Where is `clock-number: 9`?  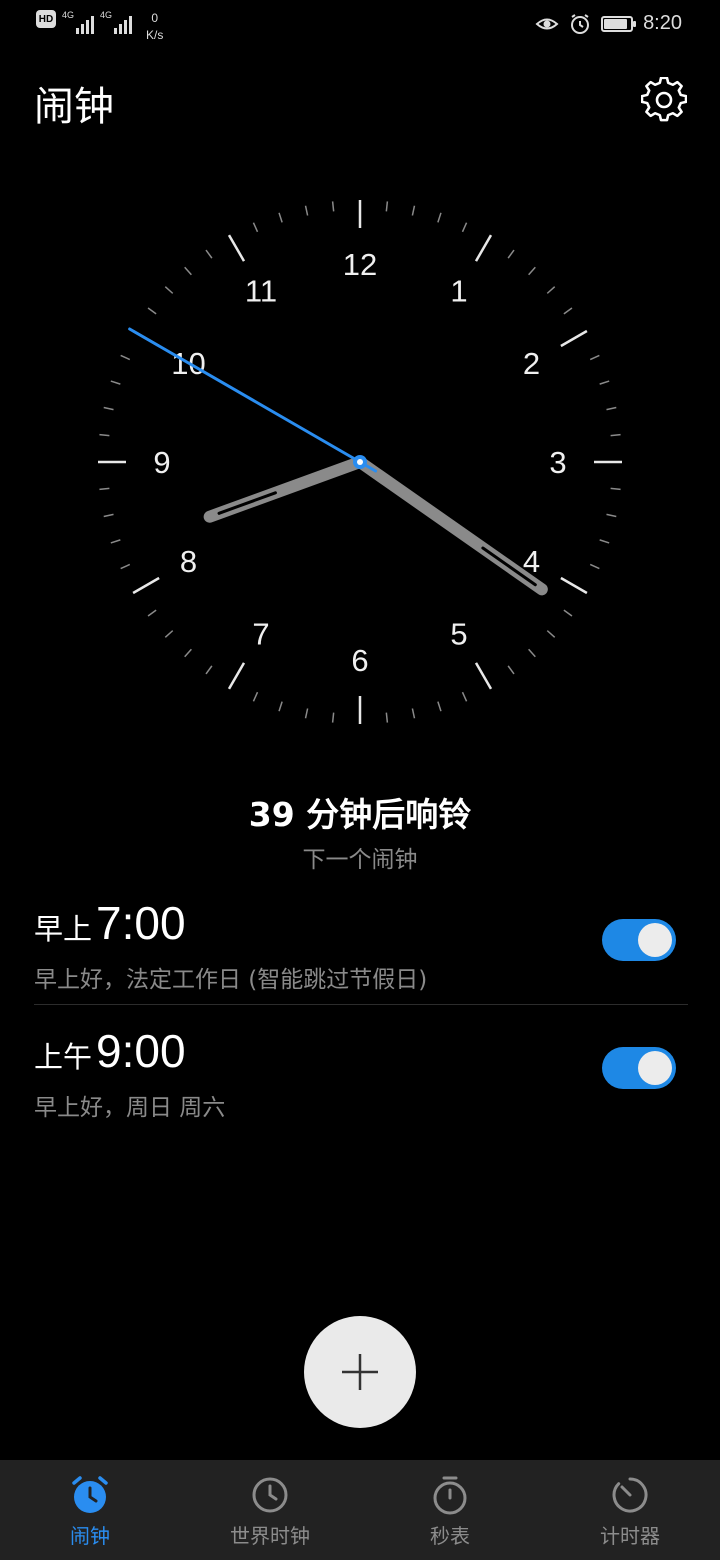
clock-number: 9 is located at coordinates (161, 462).